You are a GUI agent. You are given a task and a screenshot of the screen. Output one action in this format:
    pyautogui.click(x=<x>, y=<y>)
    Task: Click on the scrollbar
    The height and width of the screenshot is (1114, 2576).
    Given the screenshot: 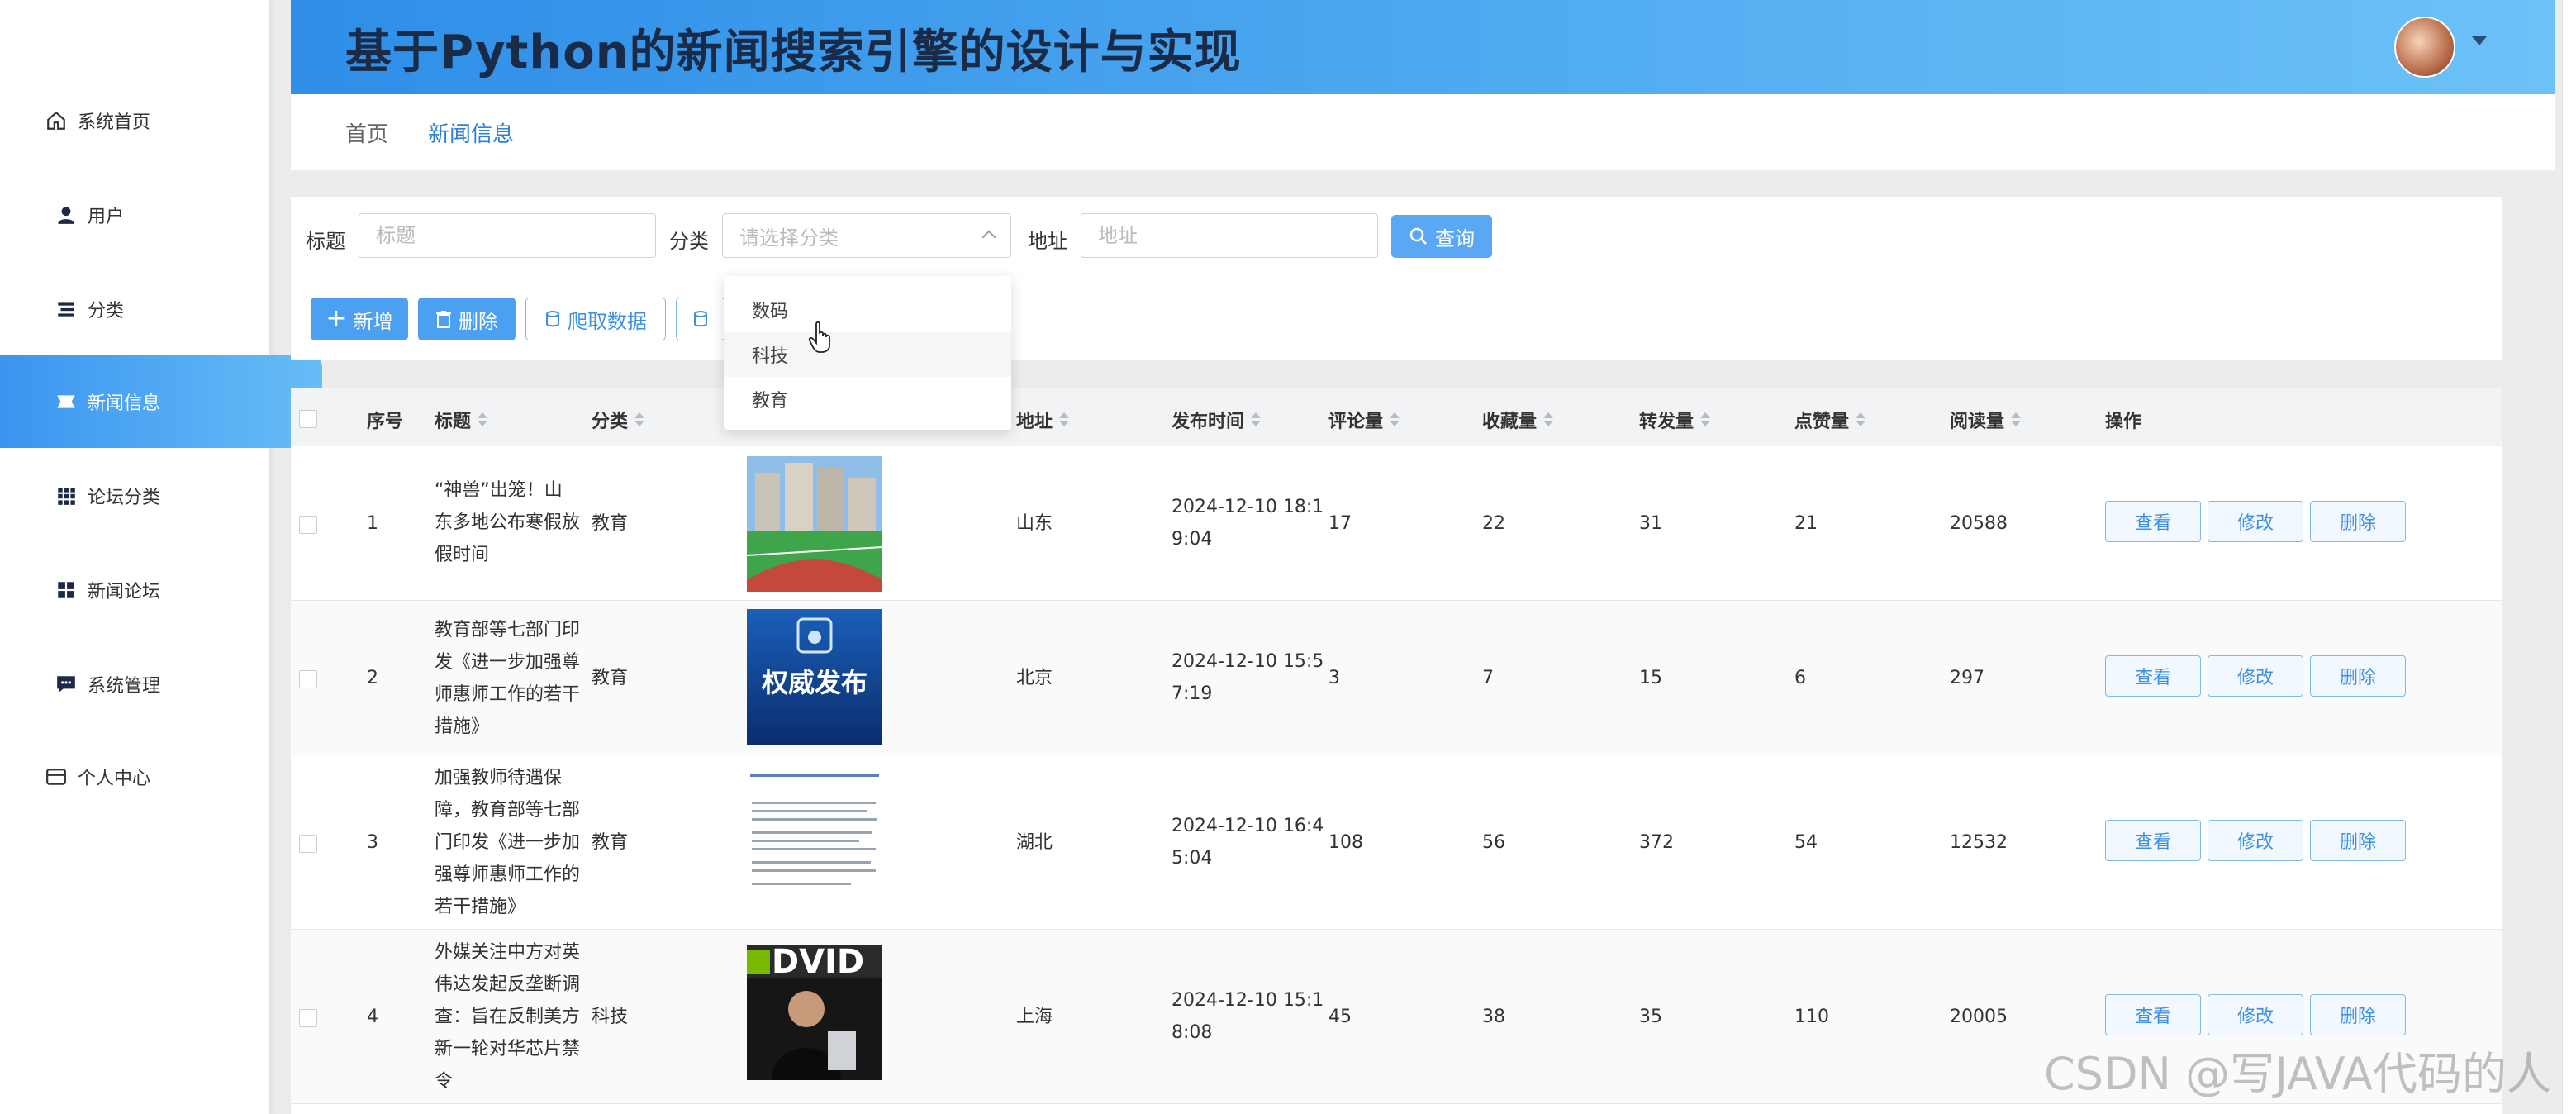 What is the action you would take?
    pyautogui.click(x=2569, y=557)
    